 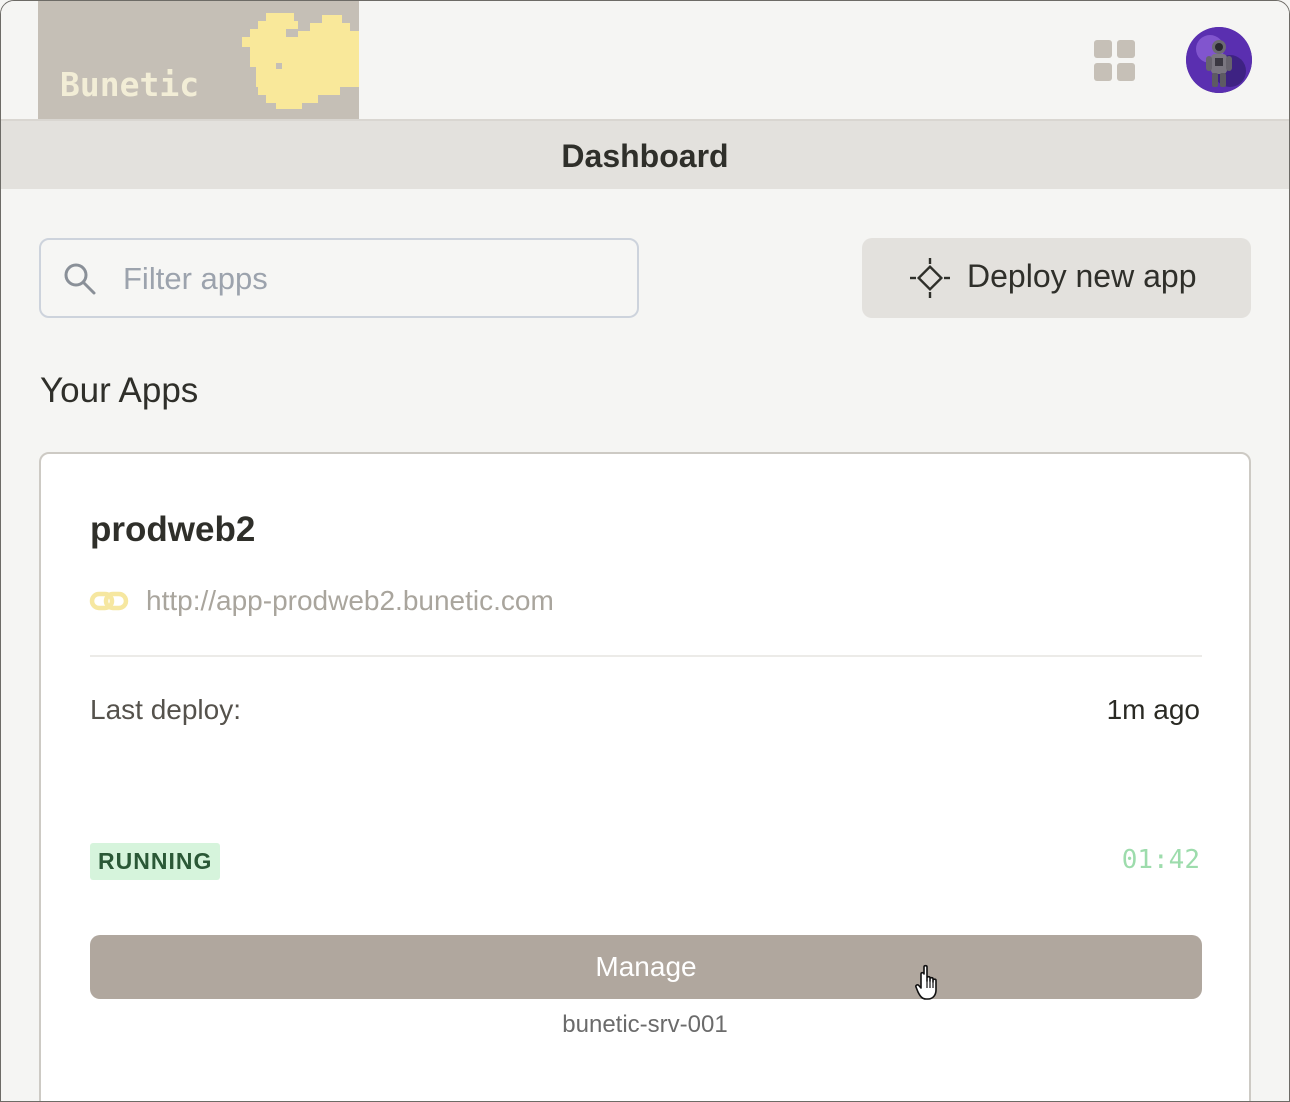 I want to click on bunny-icon, so click(x=300, y=61).